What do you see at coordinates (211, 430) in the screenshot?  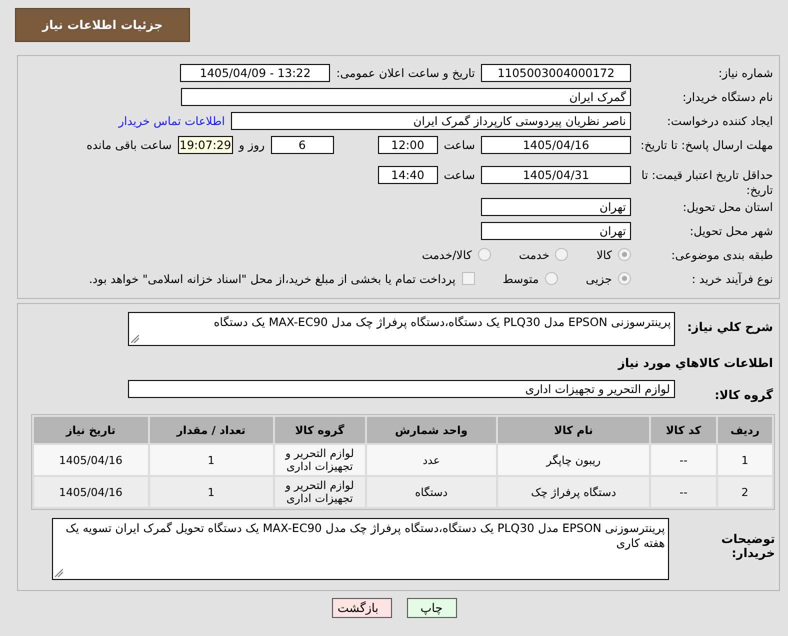 I see `column-header: تعداد / مقدار` at bounding box center [211, 430].